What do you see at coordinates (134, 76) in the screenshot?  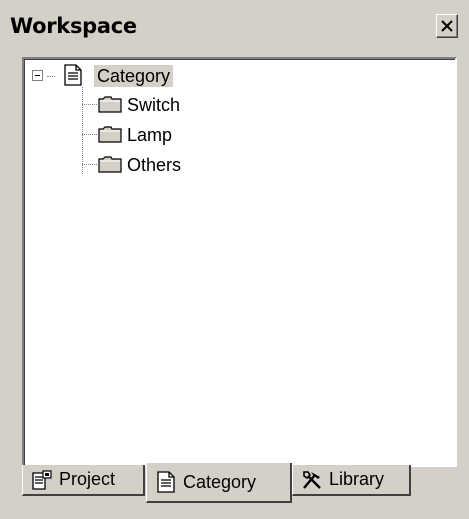 I see `tree-node-label: Category` at bounding box center [134, 76].